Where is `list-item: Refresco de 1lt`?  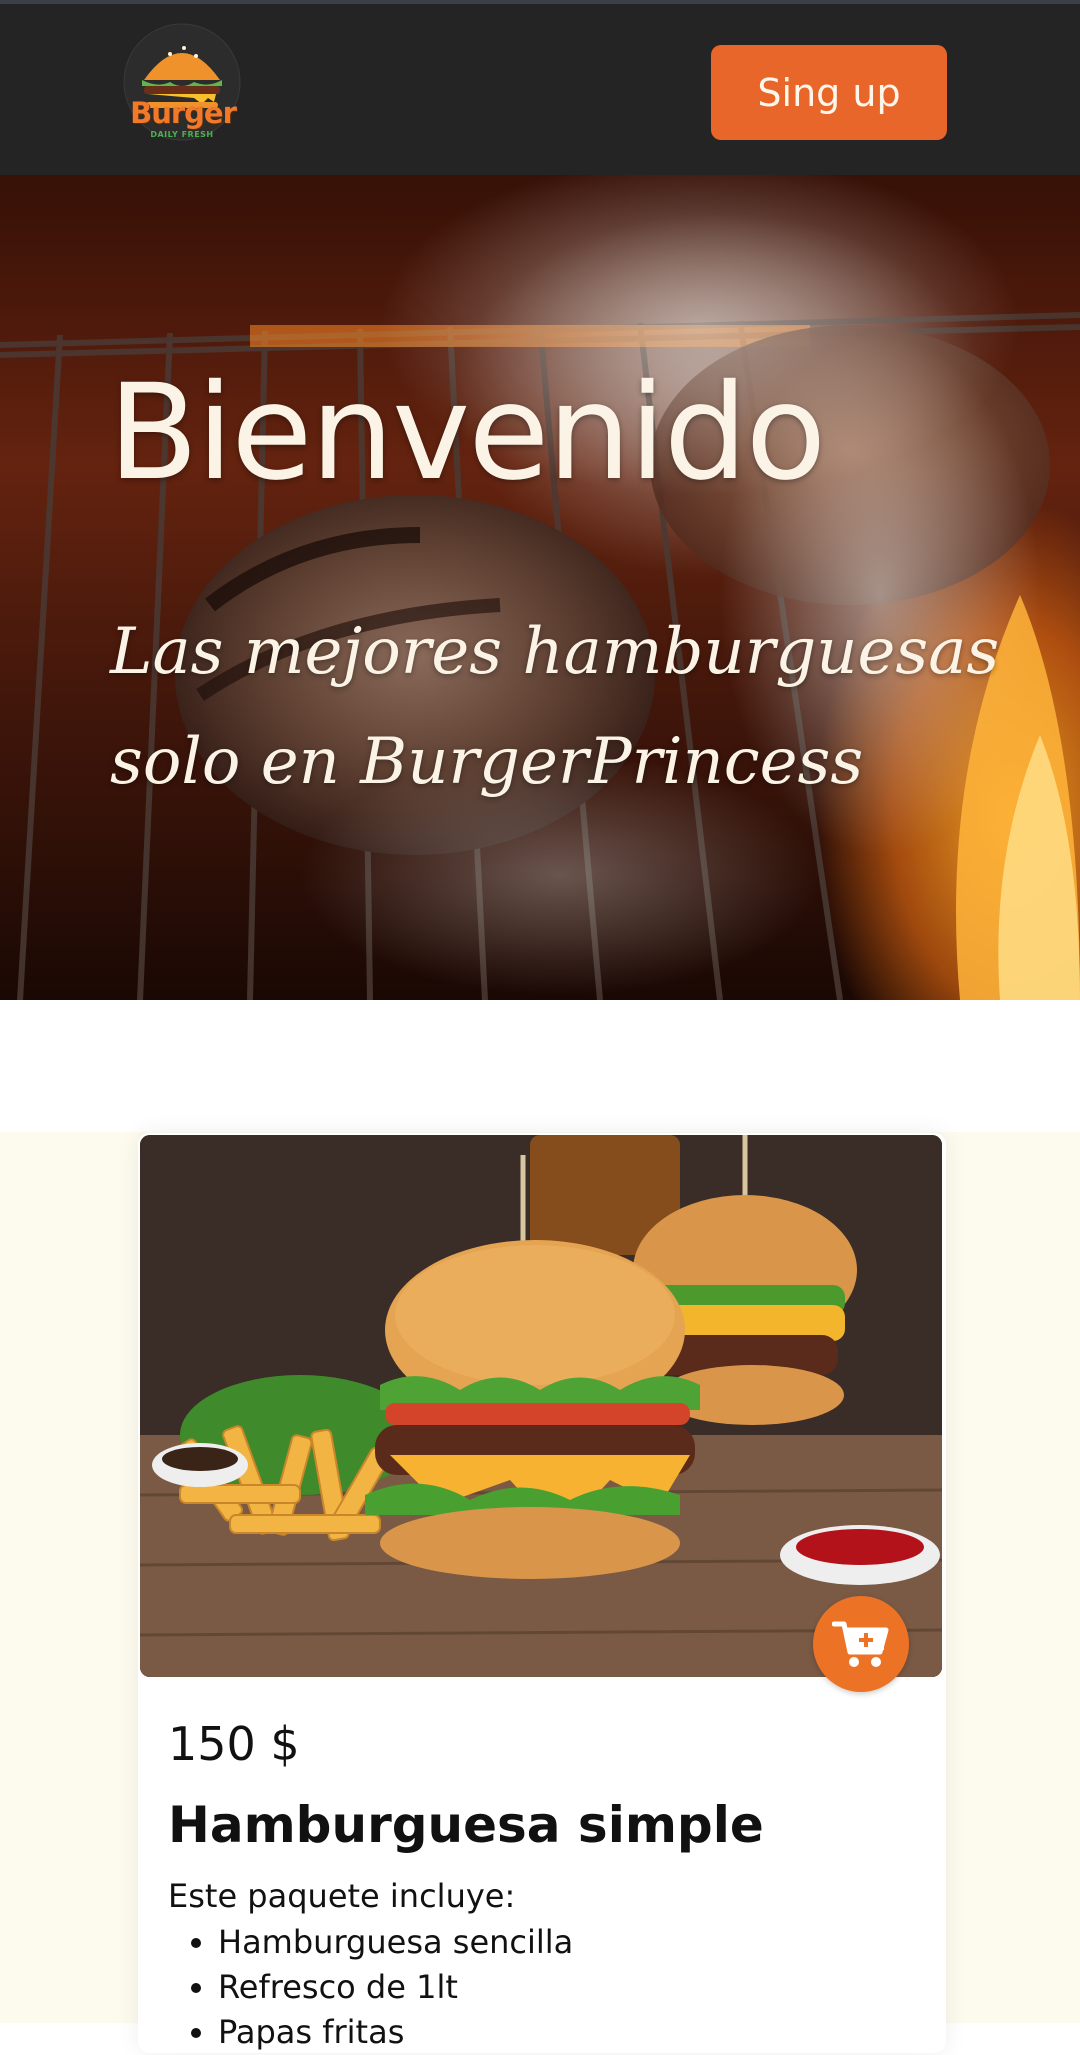 list-item: Refresco de 1lt is located at coordinates (395, 1987).